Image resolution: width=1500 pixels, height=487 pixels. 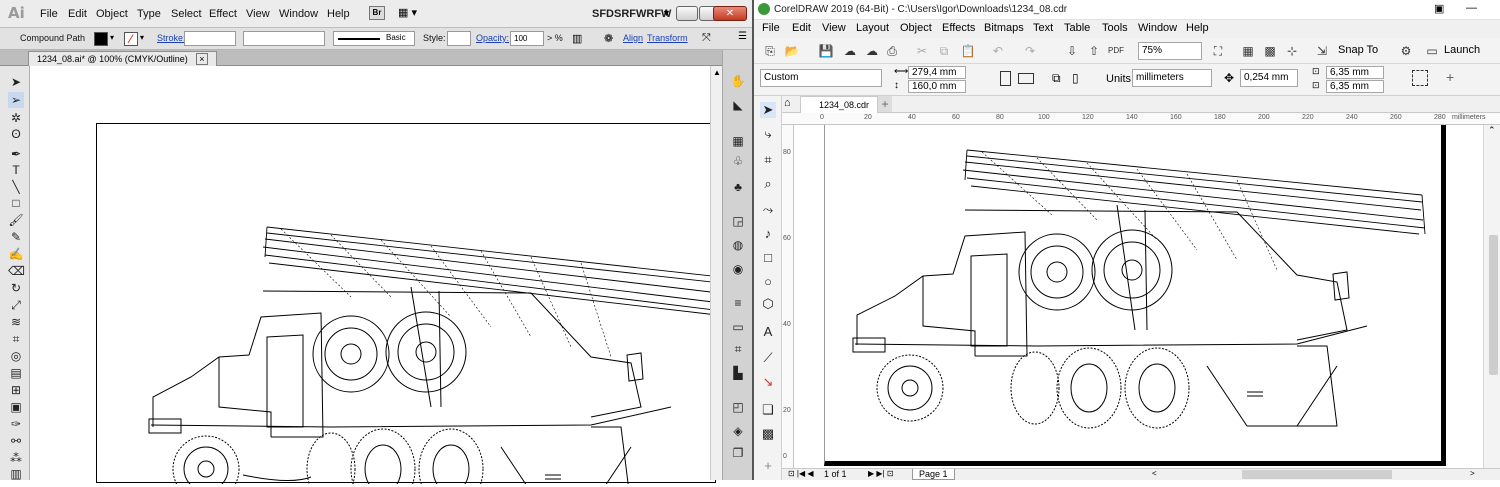 What do you see at coordinates (1355, 72) in the screenshot?
I see `duplicate-distance-x: 6,35 mm` at bounding box center [1355, 72].